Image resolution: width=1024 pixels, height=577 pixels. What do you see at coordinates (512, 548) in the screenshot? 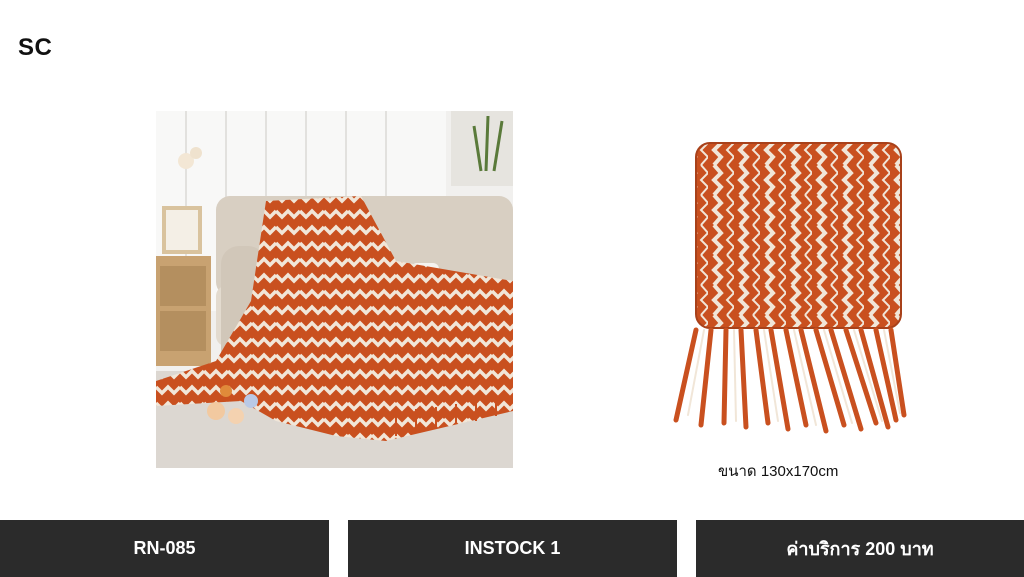
I see `stock-status-label: INSTOCK 1` at bounding box center [512, 548].